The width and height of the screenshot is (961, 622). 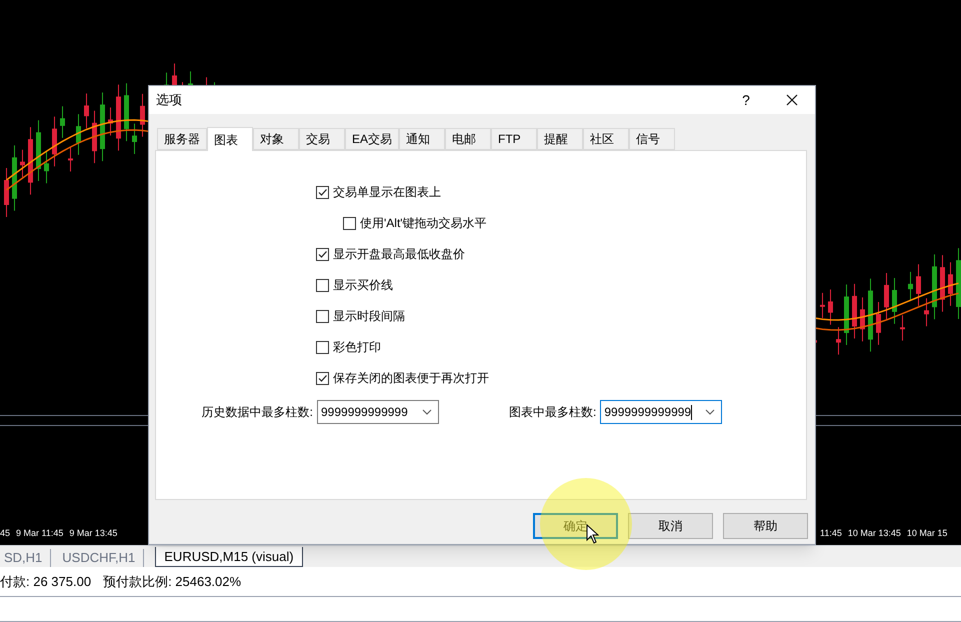 What do you see at coordinates (423, 223) in the screenshot?
I see `checkbox-label: 使用'Alt'键拖动交易水平` at bounding box center [423, 223].